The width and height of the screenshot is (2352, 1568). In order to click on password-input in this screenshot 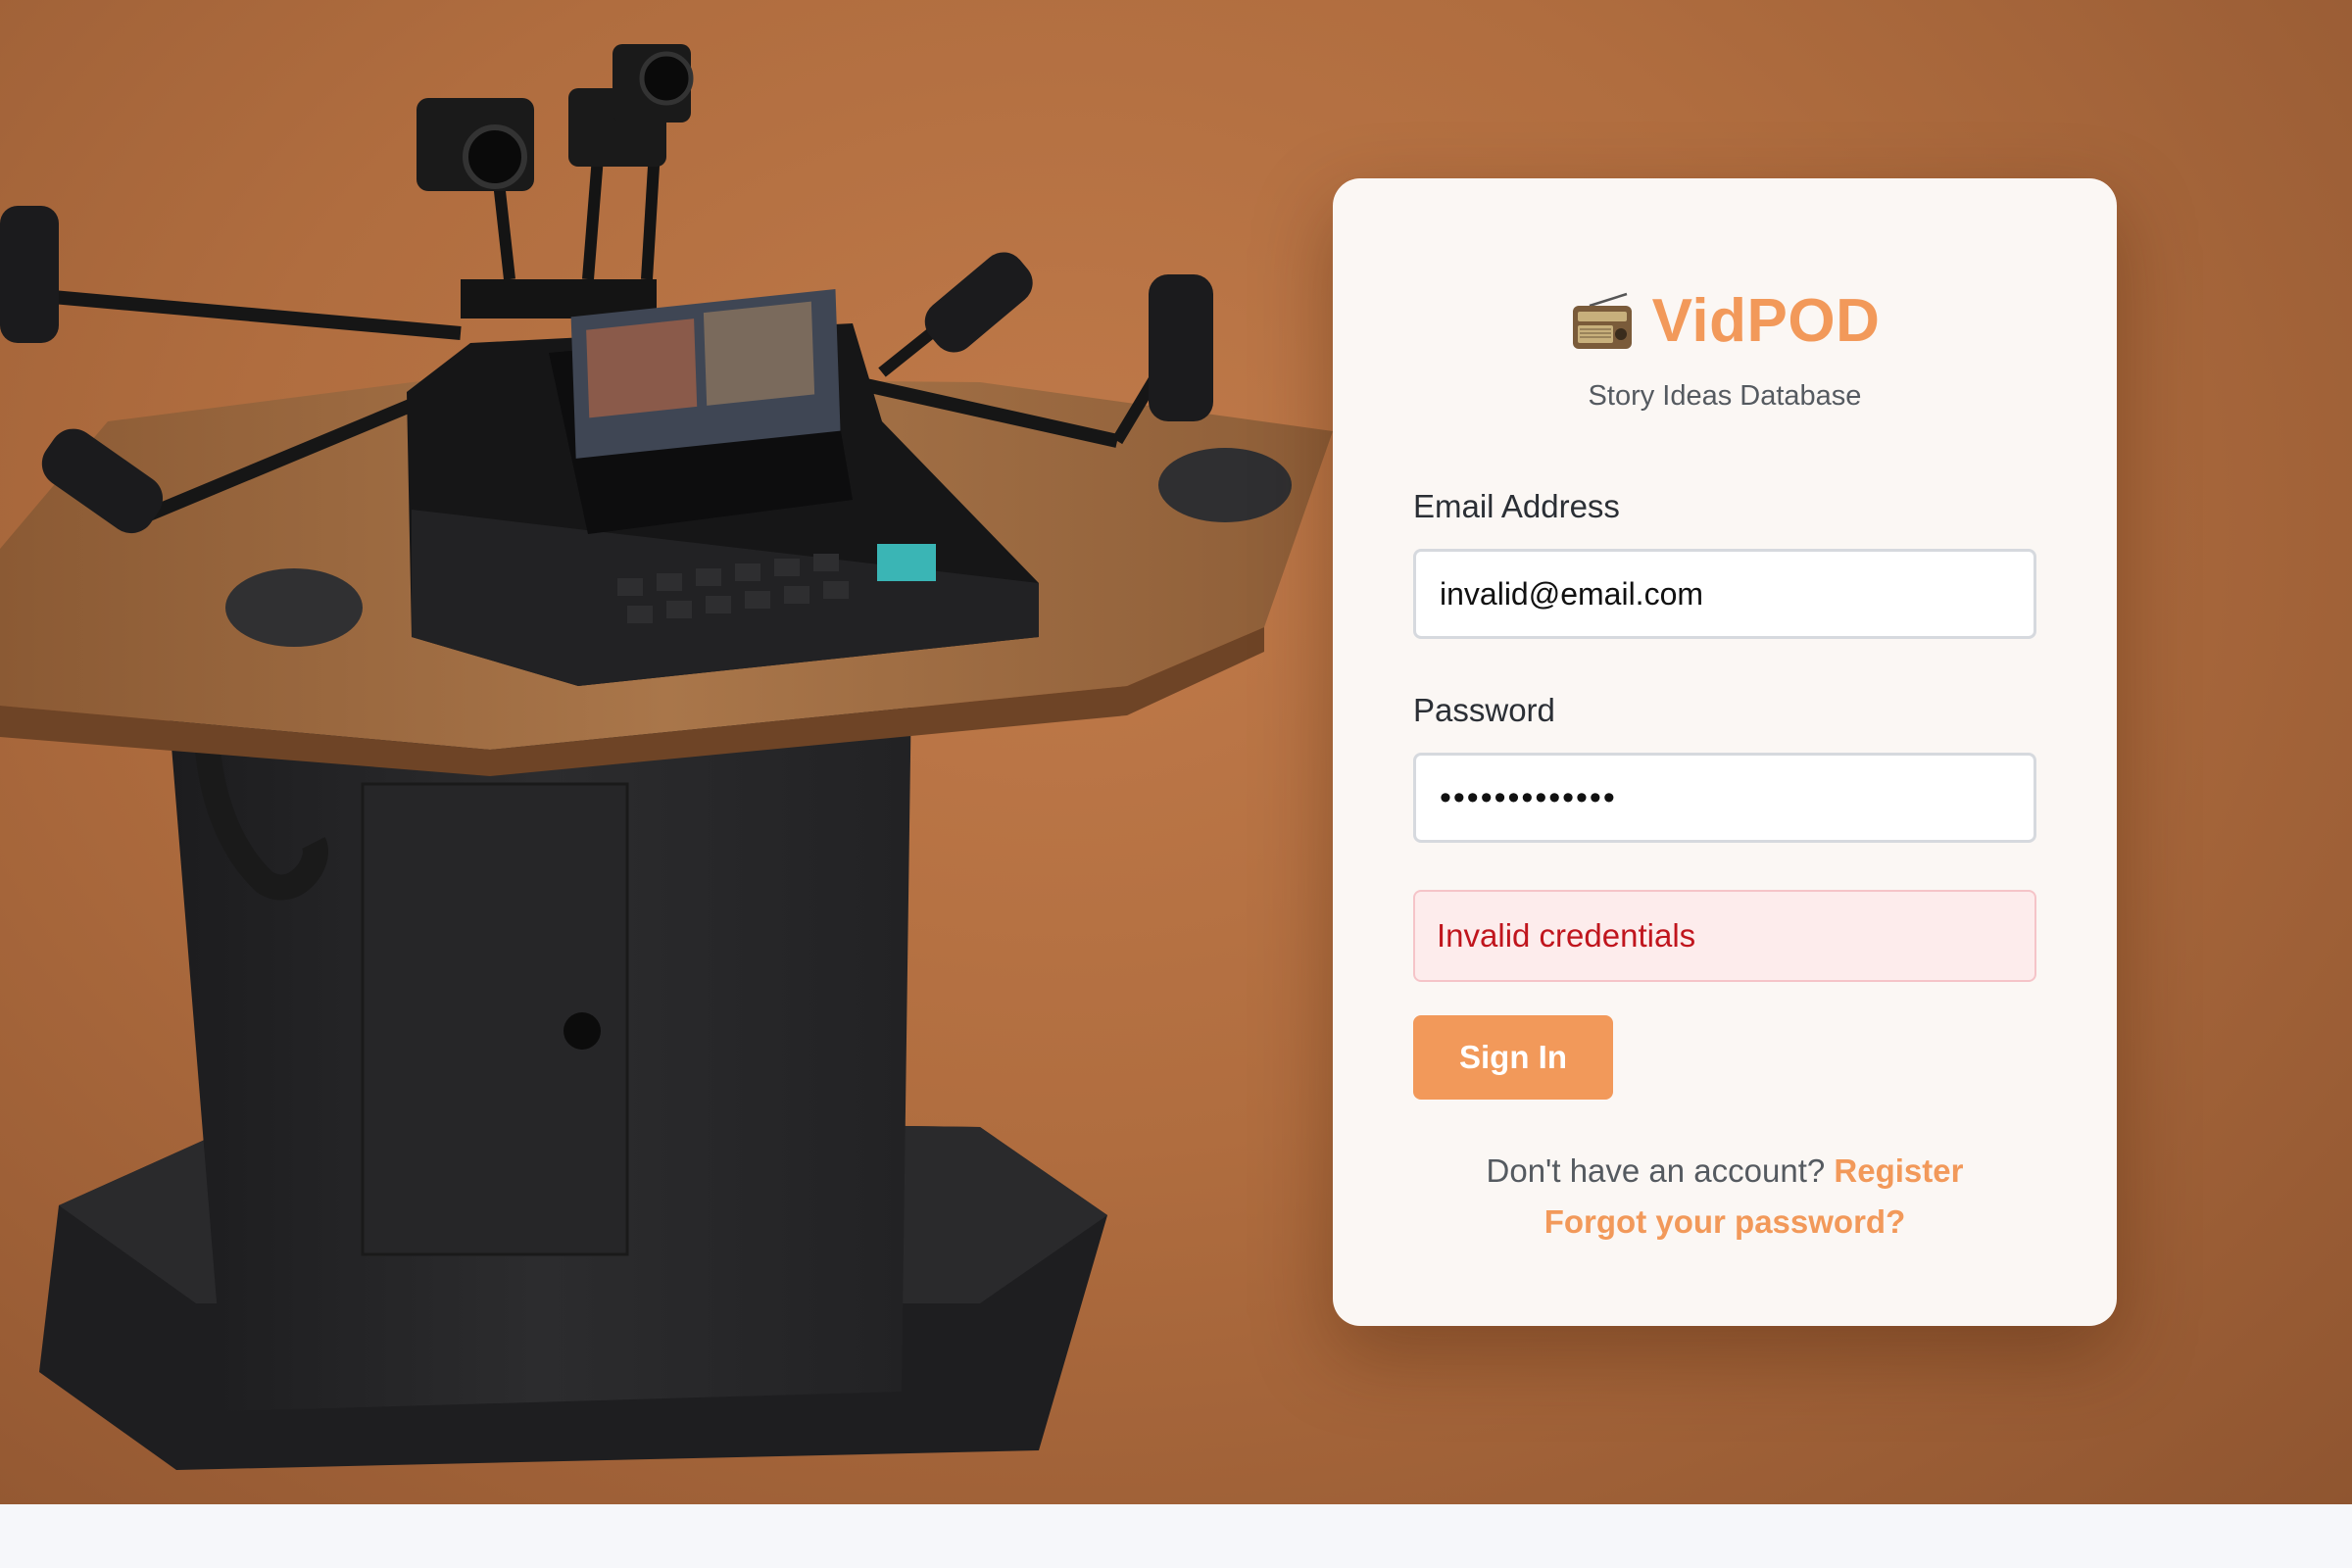, I will do `click(1724, 798)`.